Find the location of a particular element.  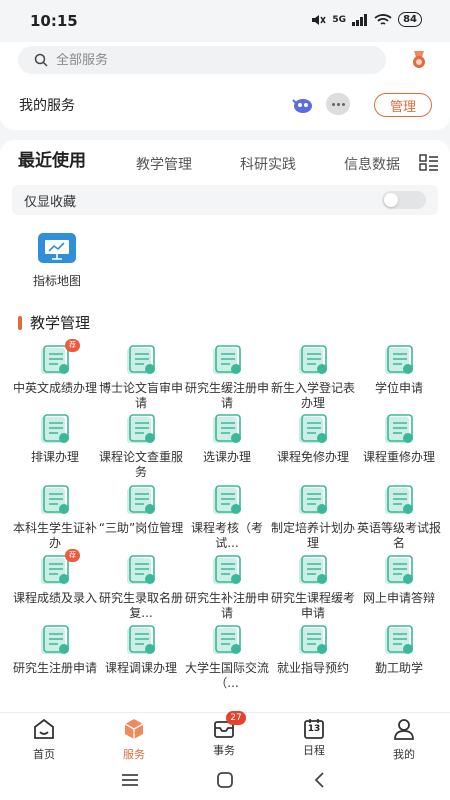

graduate-register-icon is located at coordinates (55, 641).